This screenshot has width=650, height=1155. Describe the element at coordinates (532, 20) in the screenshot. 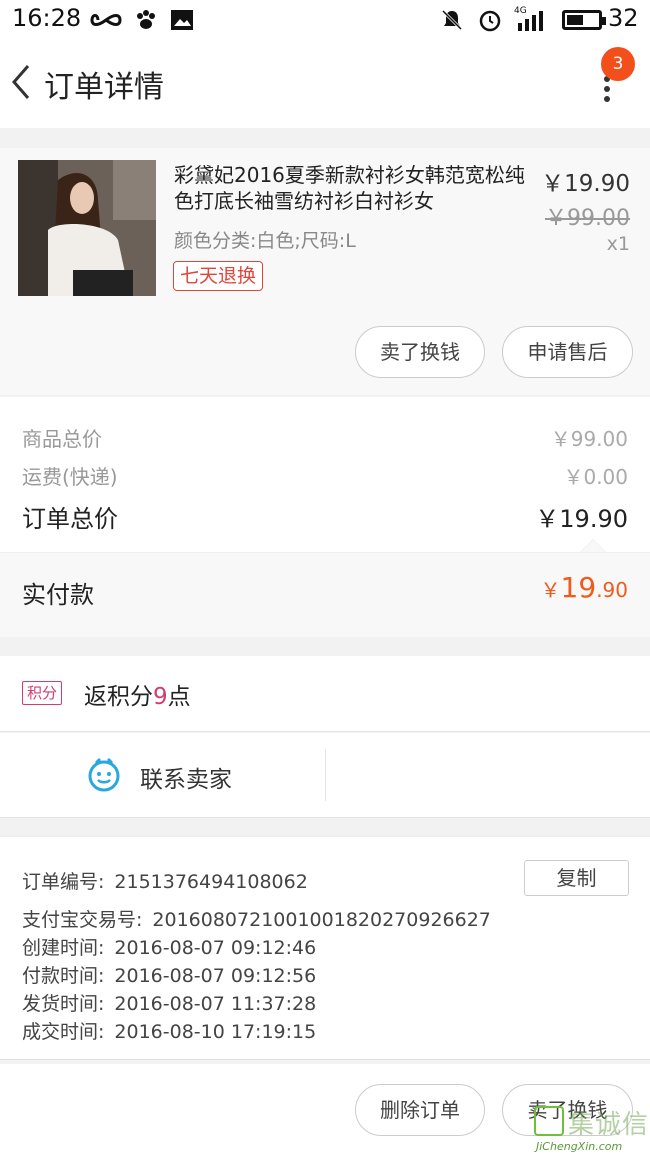

I see `signal-icon: 4G` at that location.